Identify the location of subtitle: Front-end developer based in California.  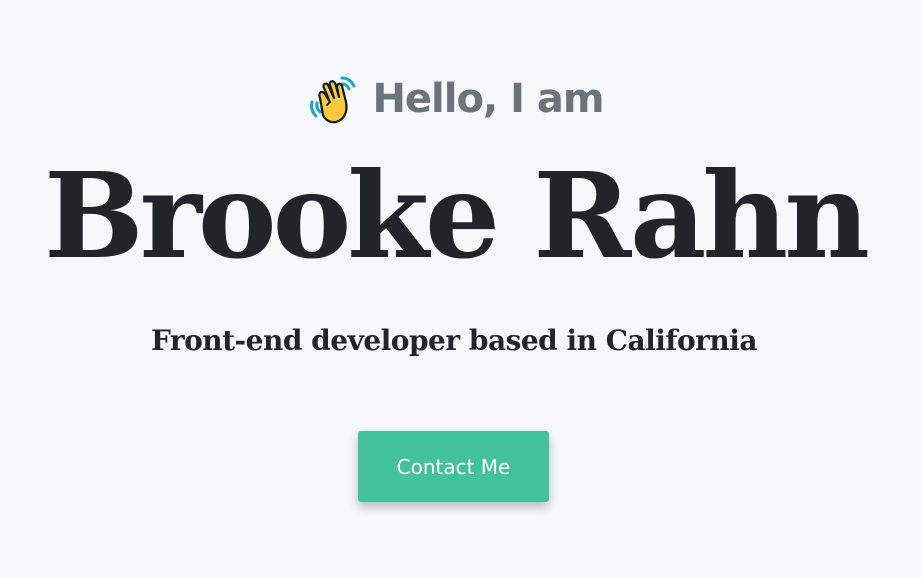
(454, 340).